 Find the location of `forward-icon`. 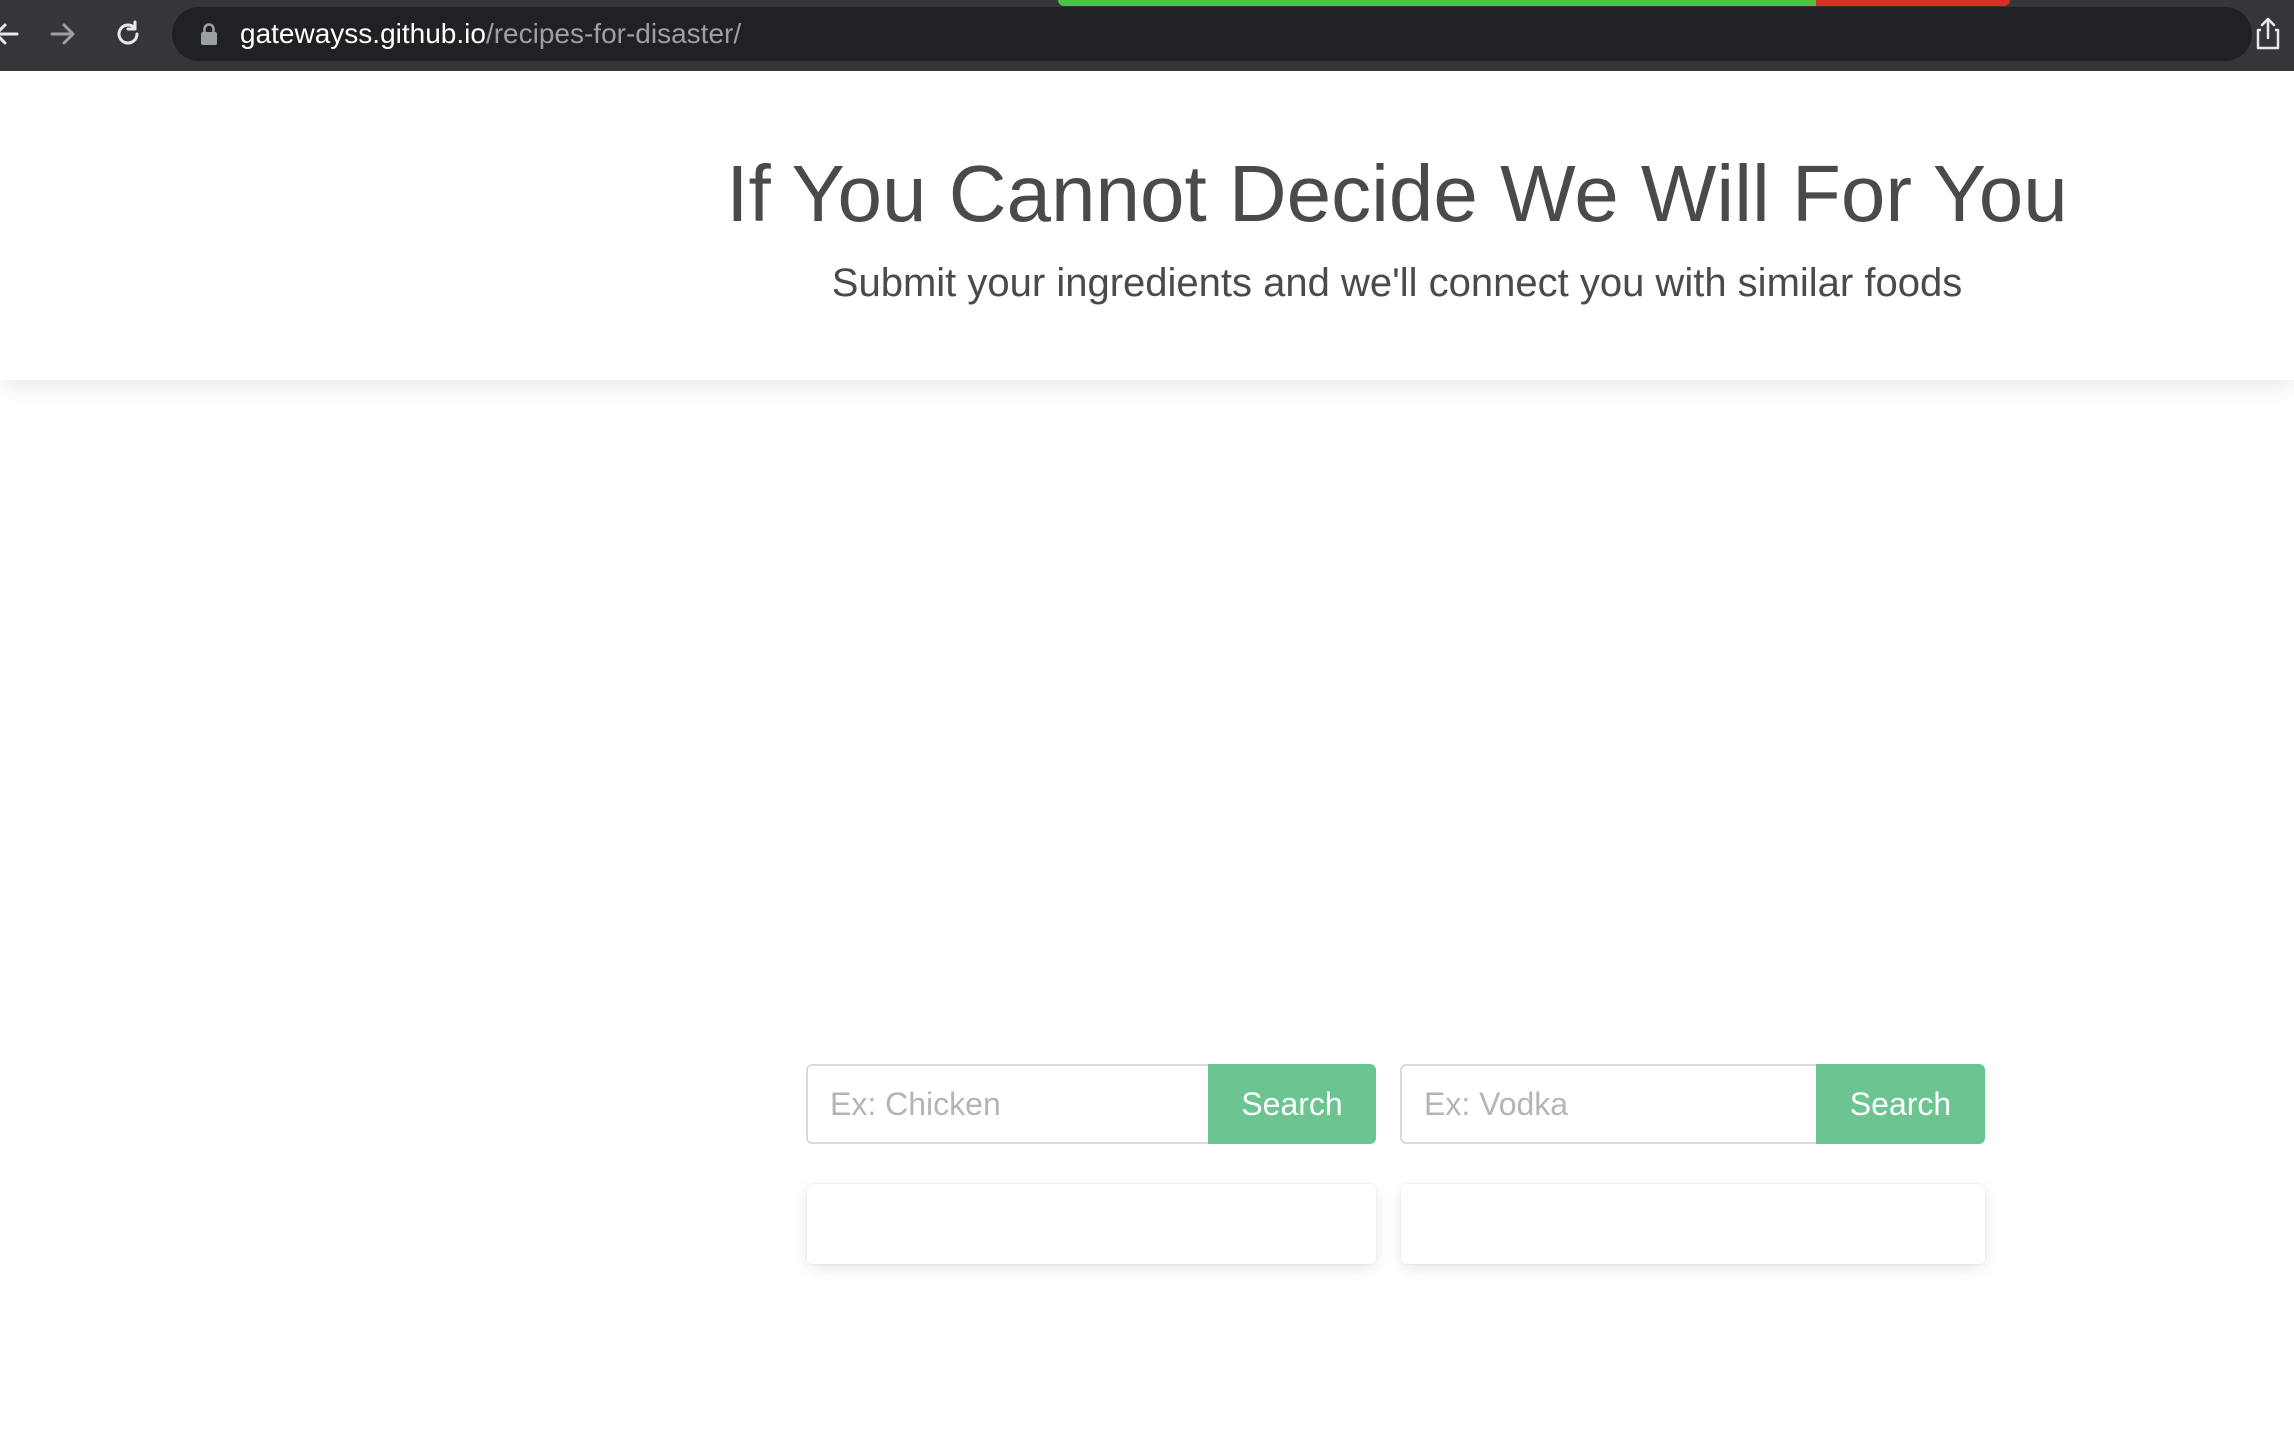

forward-icon is located at coordinates (63, 34).